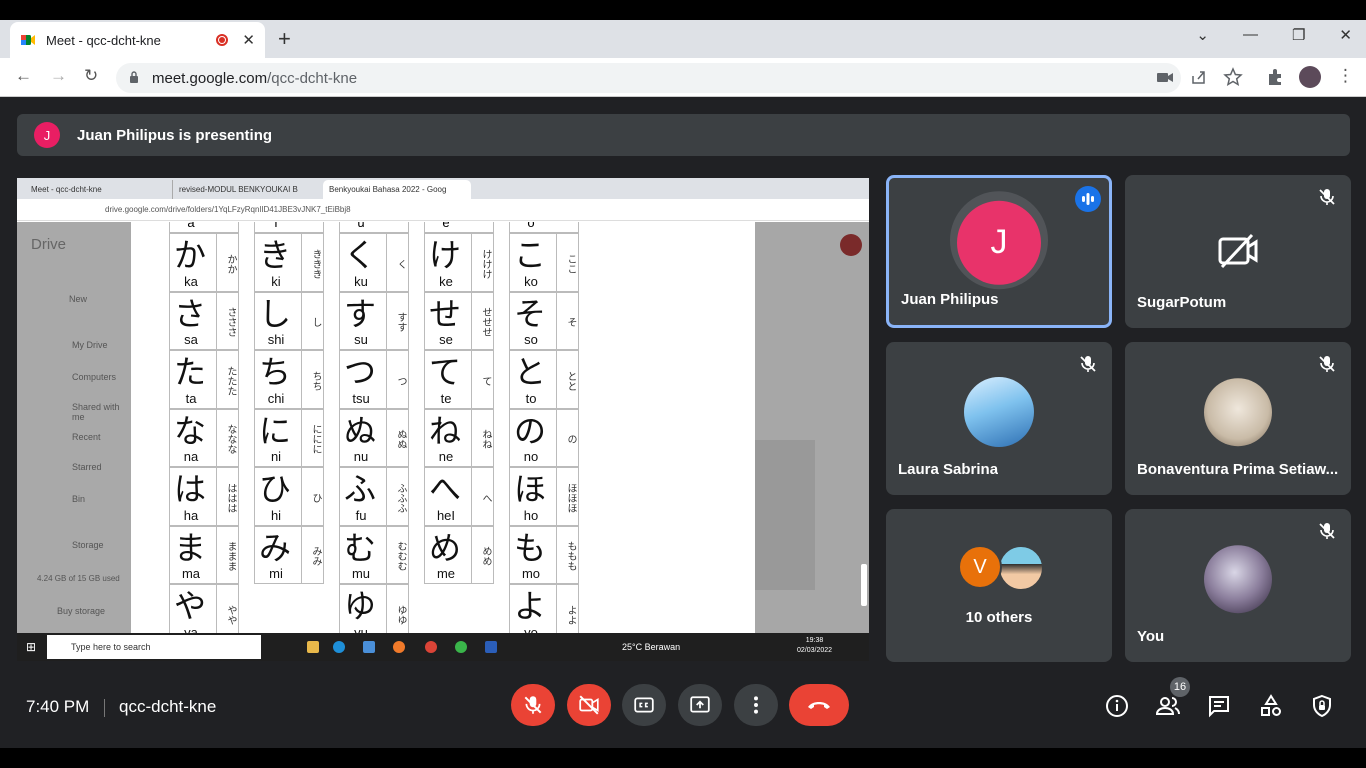 The image size is (1366, 768). What do you see at coordinates (544, 262) in the screenshot?
I see `kana-cell: こ ko ここ` at bounding box center [544, 262].